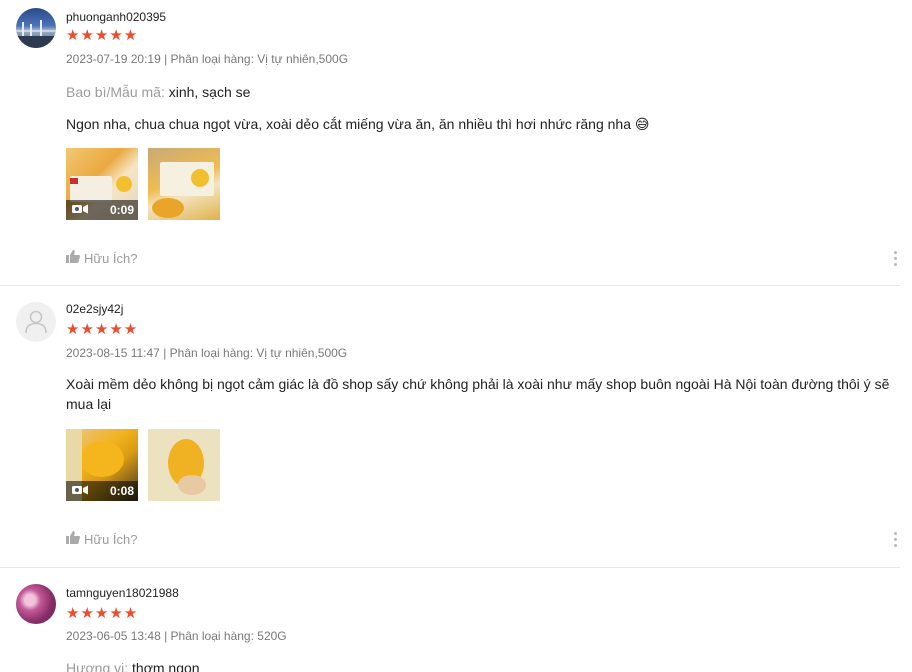 The height and width of the screenshot is (672, 912). I want to click on review-attribute: Bao bì/Mẫu mã: xinh, sạch se, so click(158, 92).